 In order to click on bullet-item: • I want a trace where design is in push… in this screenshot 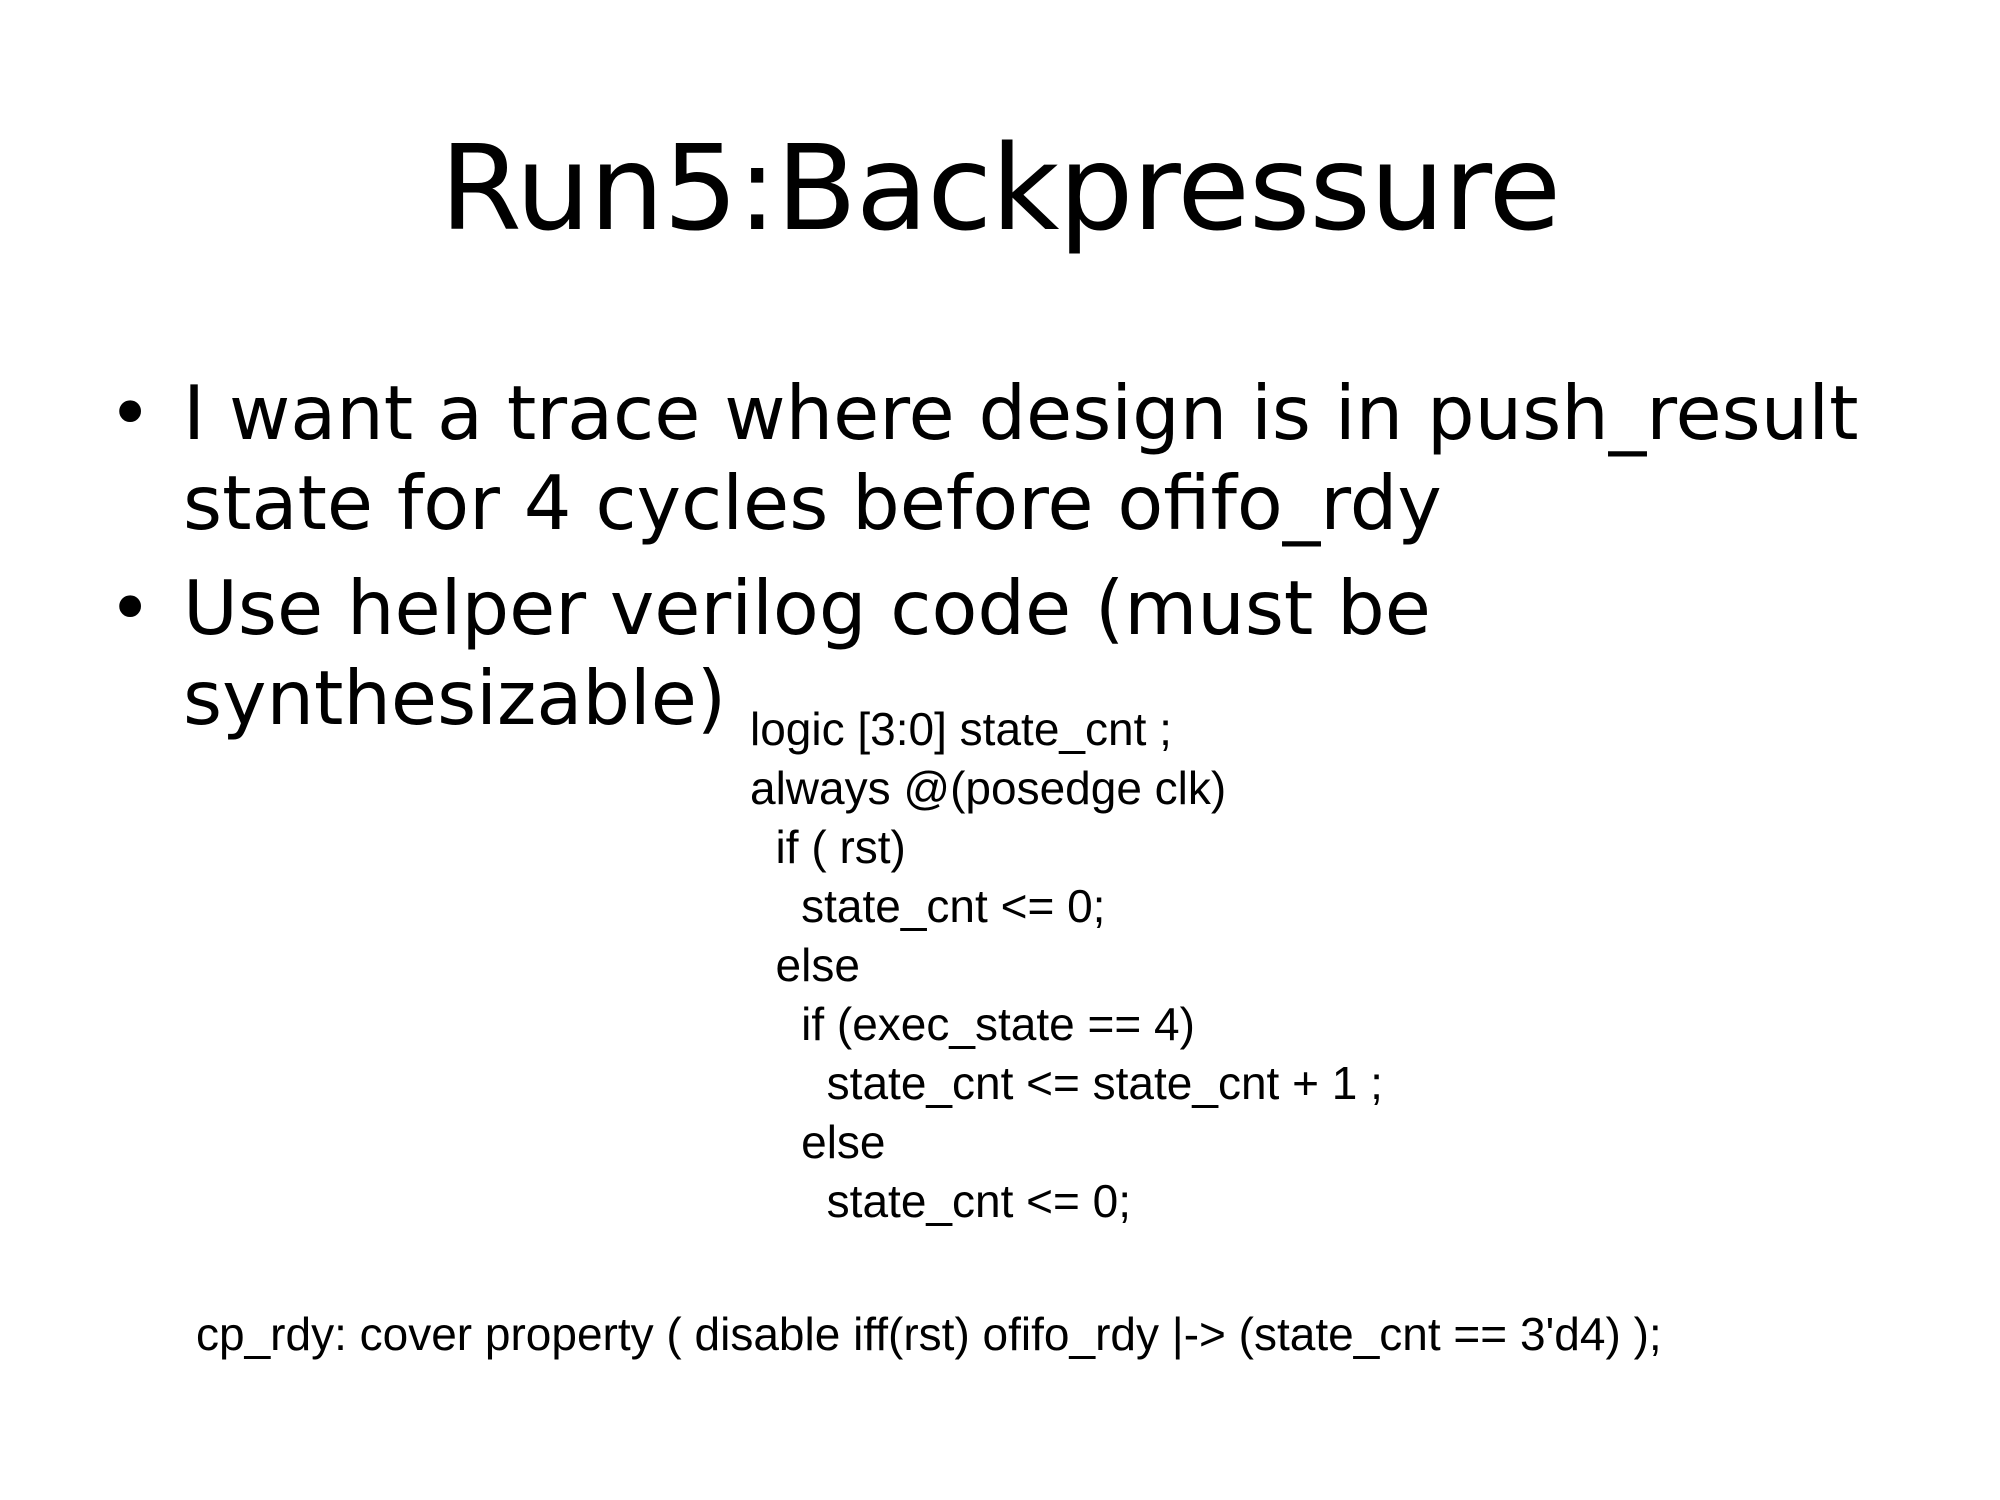, I will do `click(1038, 458)`.